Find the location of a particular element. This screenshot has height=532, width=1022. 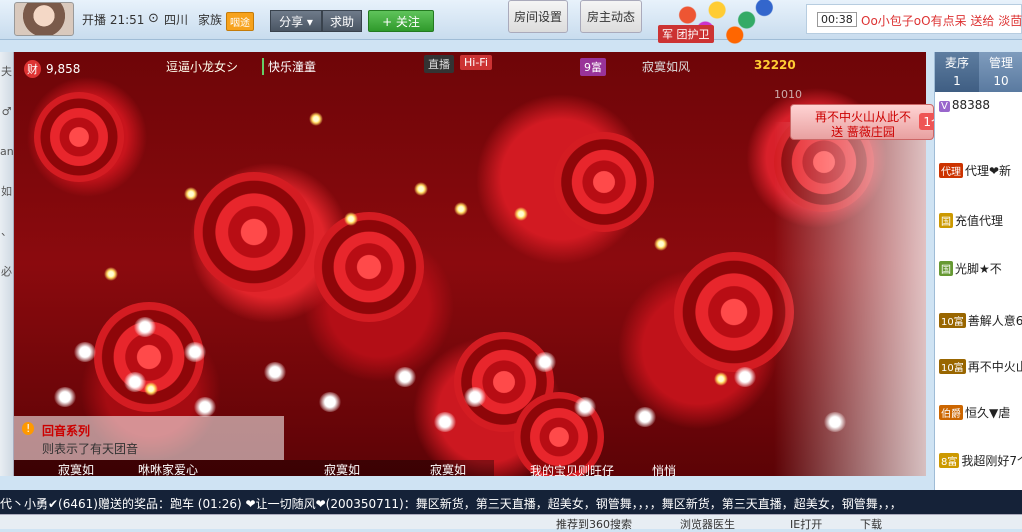

left-strip-char: ♂ is located at coordinates (6, 111).